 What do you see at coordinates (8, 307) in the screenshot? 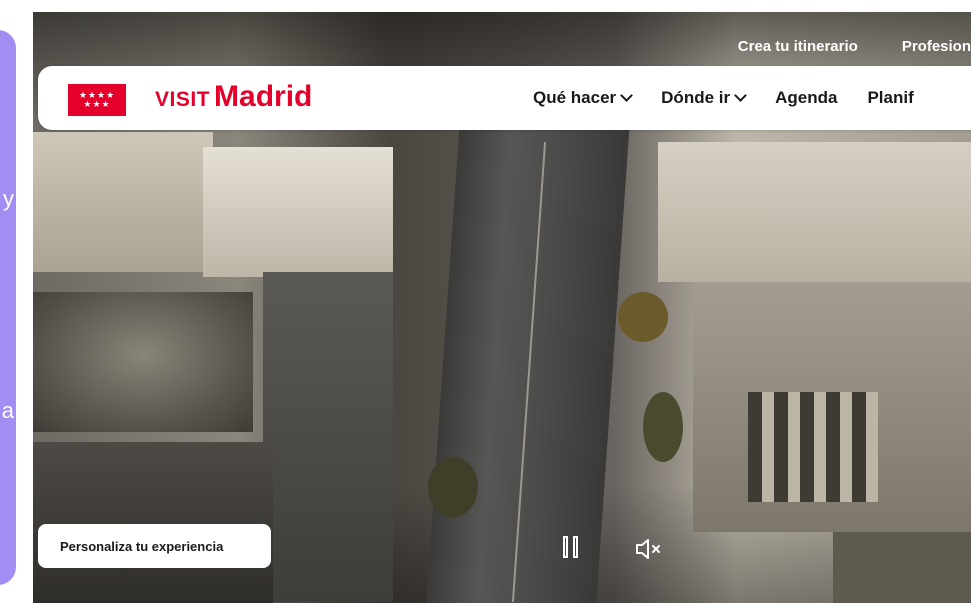
I see `side-panel: y a` at bounding box center [8, 307].